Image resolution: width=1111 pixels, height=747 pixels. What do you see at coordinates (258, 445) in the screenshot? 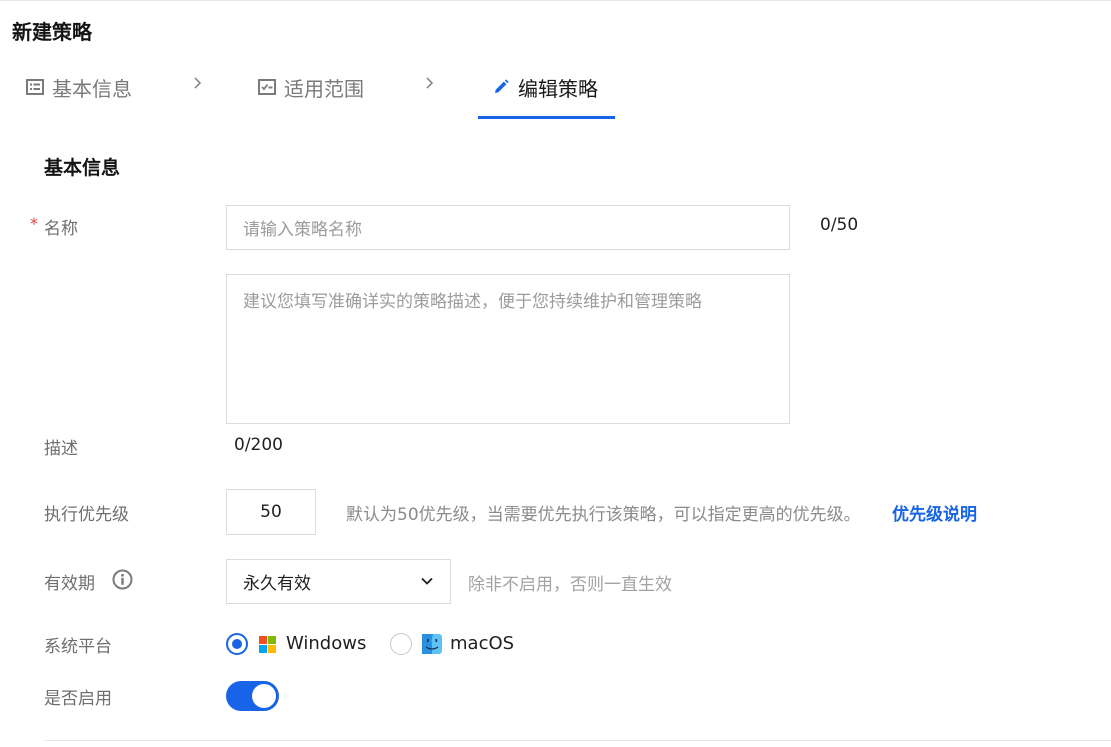
I see `description-counter: 0/200` at bounding box center [258, 445].